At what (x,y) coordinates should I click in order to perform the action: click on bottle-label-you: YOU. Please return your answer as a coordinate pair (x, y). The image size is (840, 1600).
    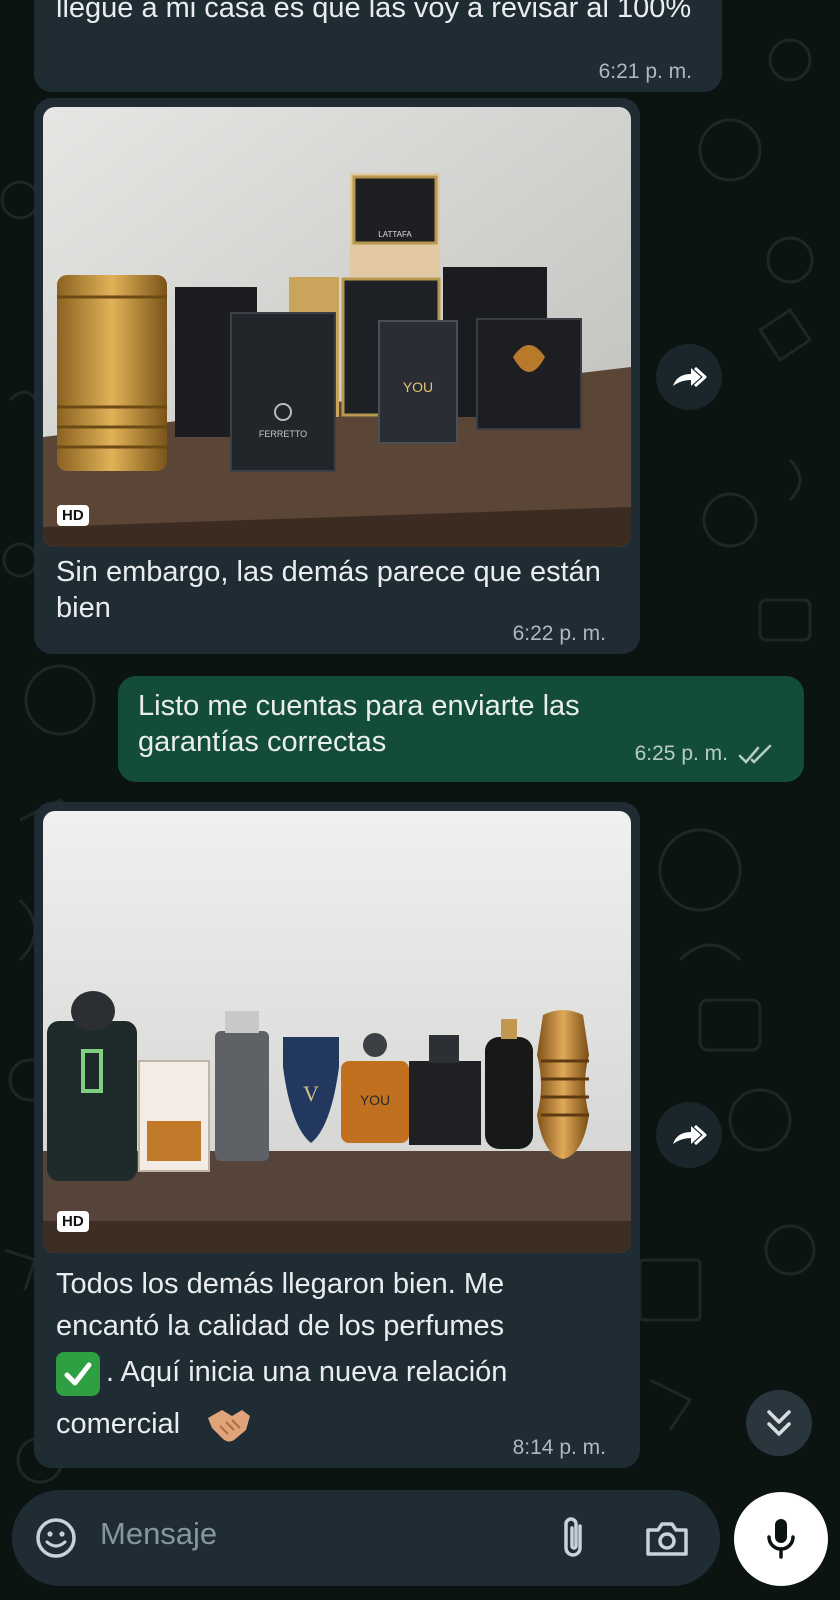
    Looking at the image, I should click on (375, 1100).